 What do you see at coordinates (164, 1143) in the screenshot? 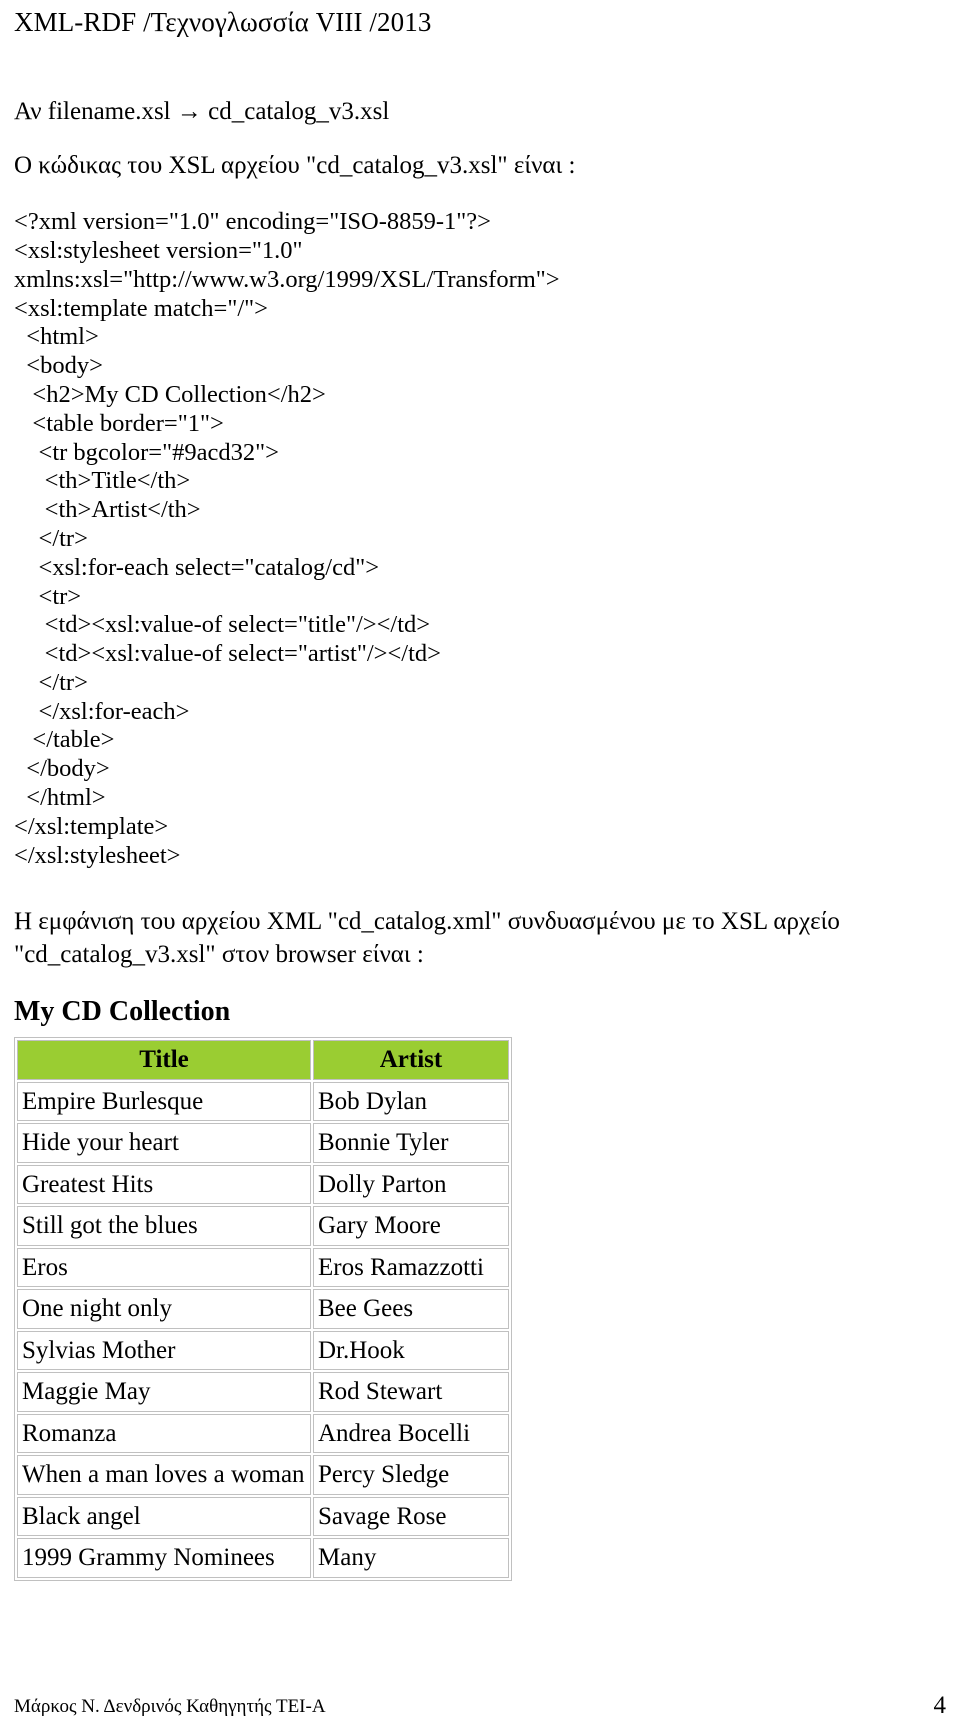
I see `cell-title: Hide your heart` at bounding box center [164, 1143].